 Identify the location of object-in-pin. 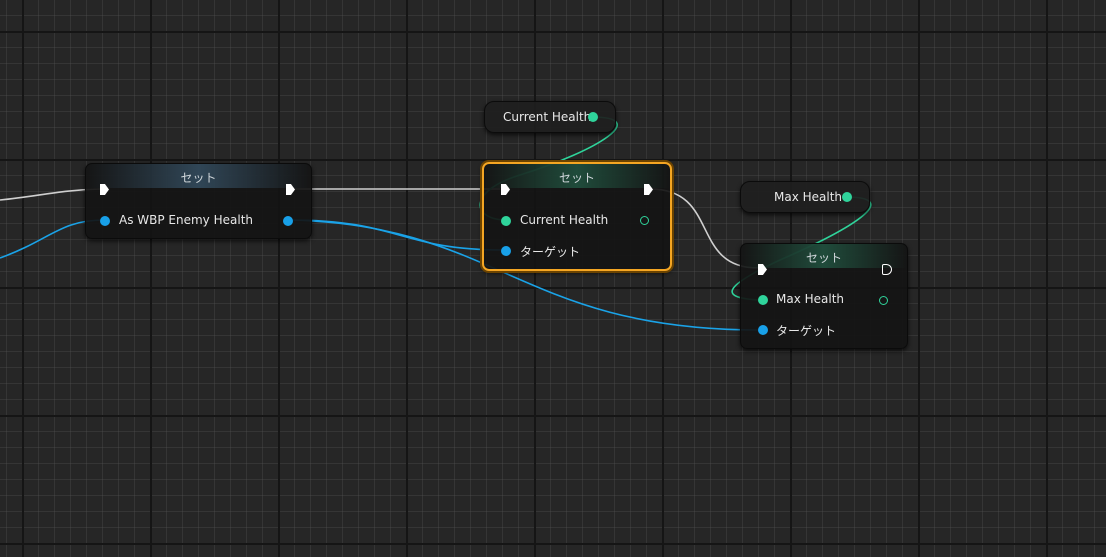
(105, 221).